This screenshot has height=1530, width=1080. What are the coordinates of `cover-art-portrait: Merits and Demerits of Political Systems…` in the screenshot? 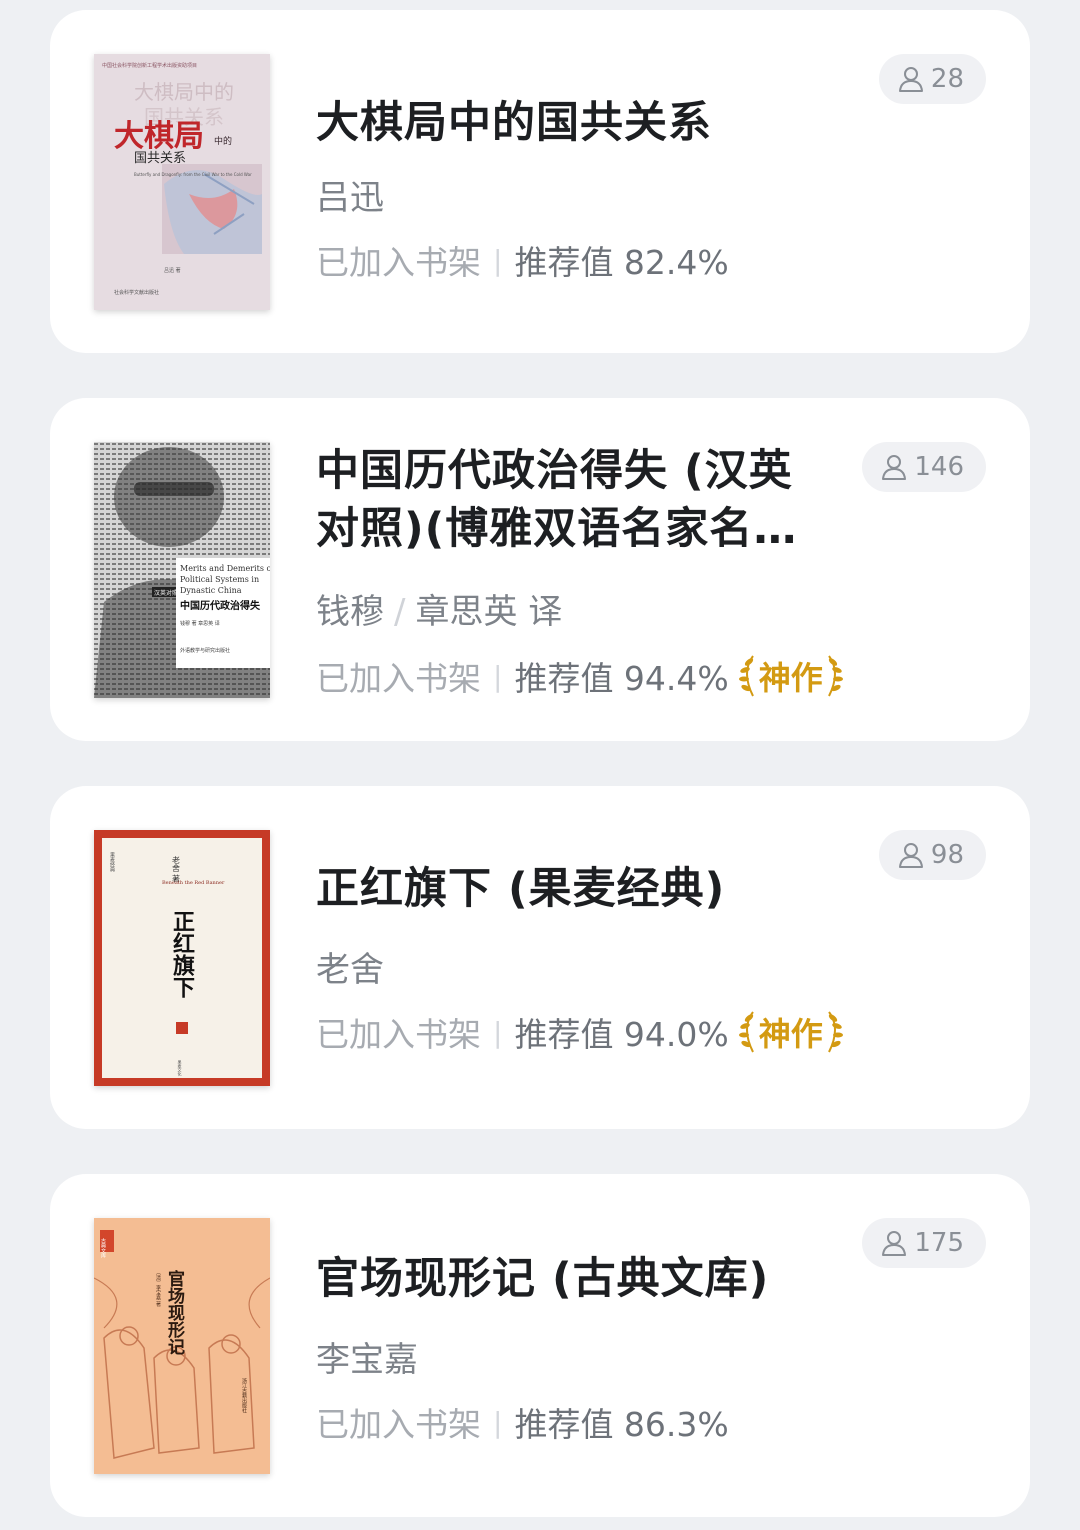 It's located at (182, 570).